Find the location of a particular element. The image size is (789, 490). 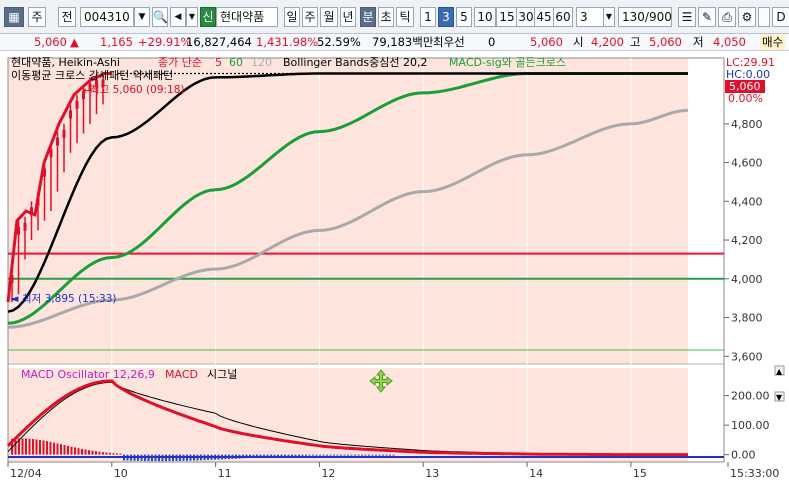

legend-bollinger: Bollinger Bands중심선 20,2 is located at coordinates (355, 62).